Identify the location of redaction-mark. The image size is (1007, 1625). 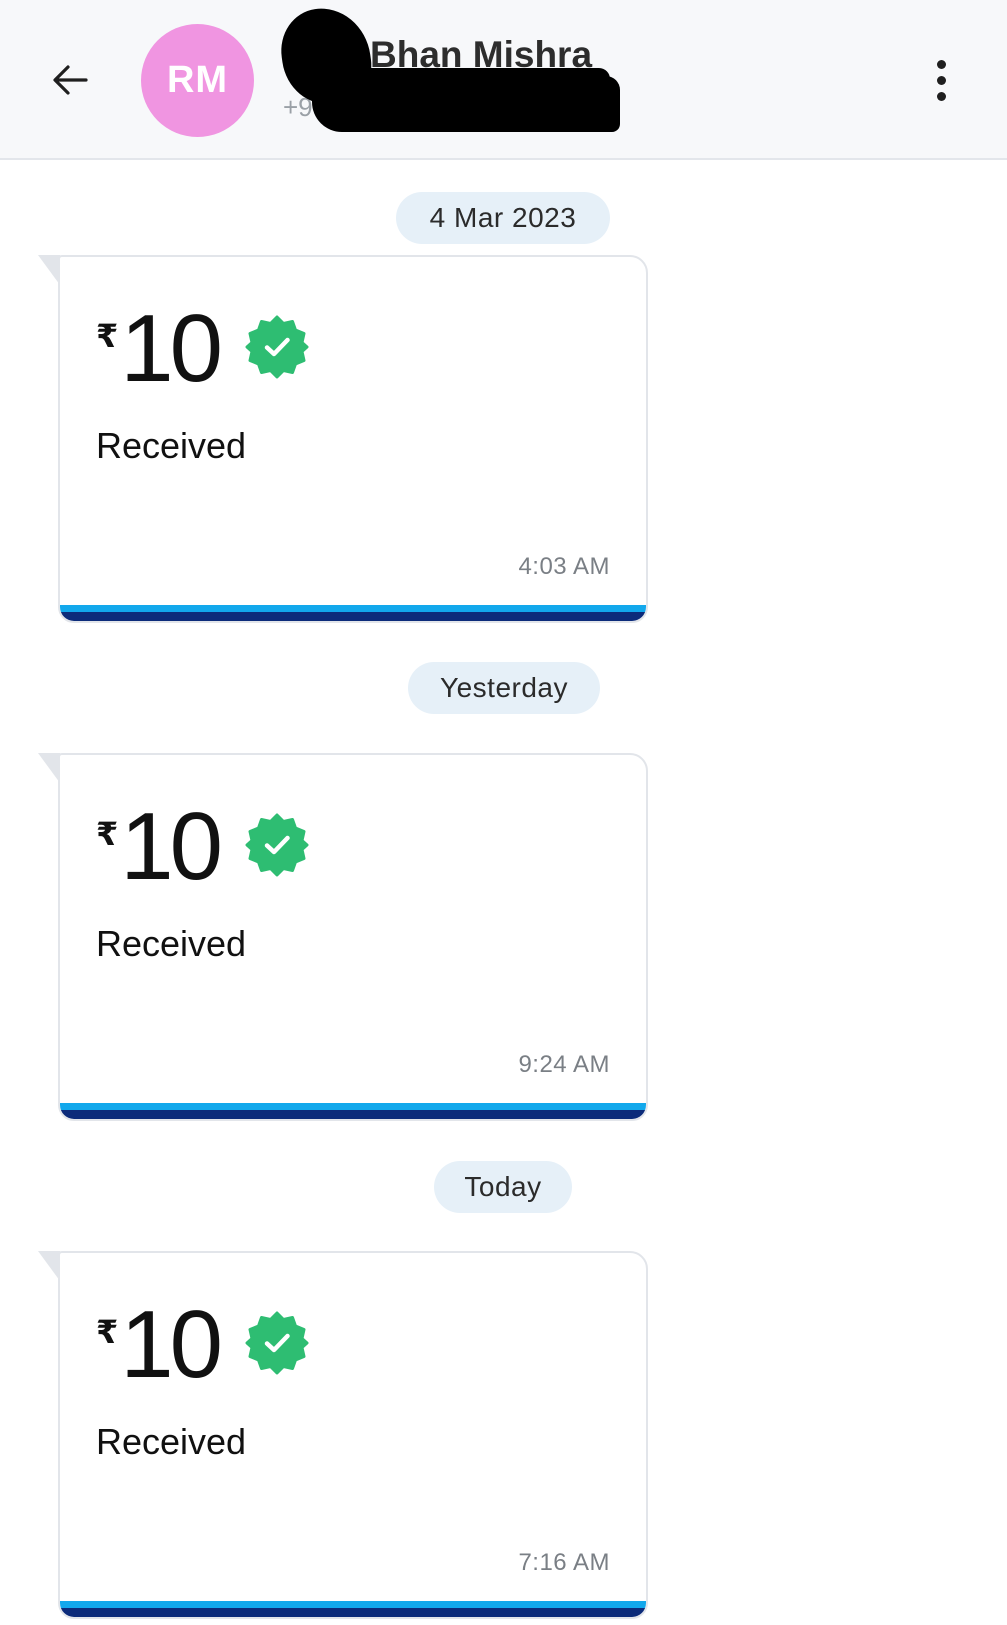
(466, 104).